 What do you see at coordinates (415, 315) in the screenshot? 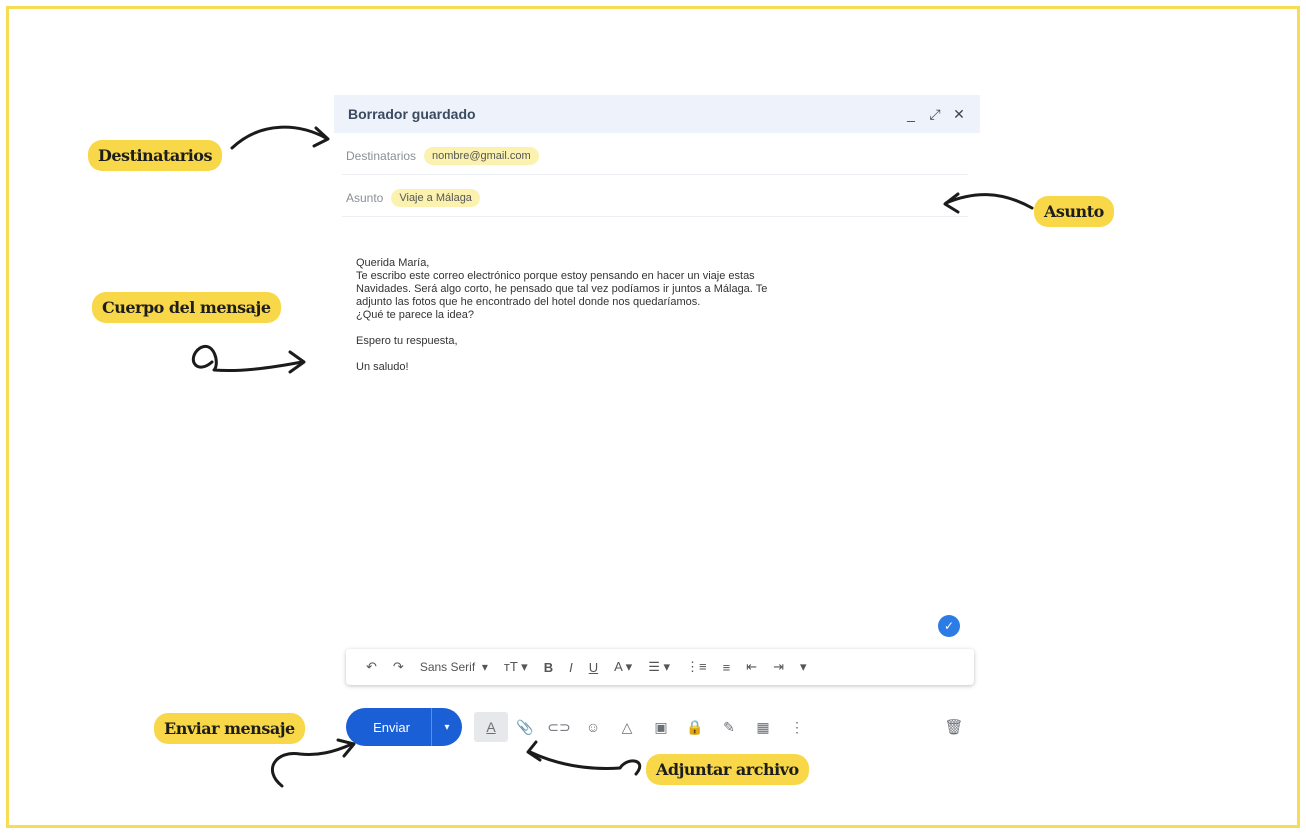
I see `body-line: ¿Qué te parece la idea?` at bounding box center [415, 315].